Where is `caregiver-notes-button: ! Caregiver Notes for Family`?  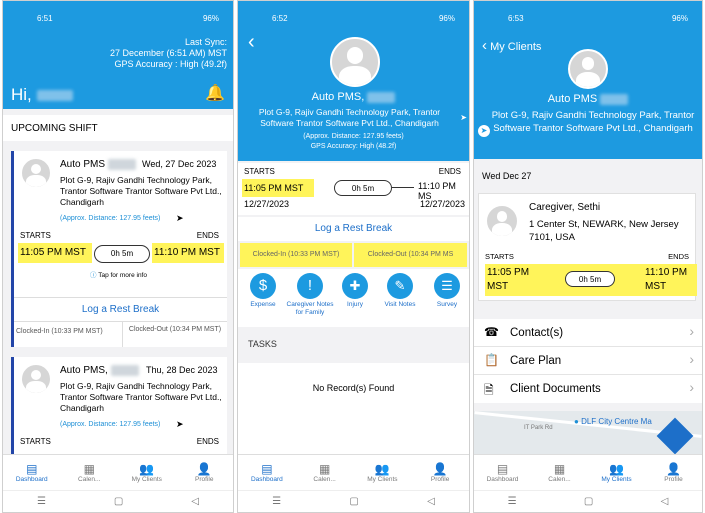 caregiver-notes-button: ! Caregiver Notes for Family is located at coordinates (310, 295).